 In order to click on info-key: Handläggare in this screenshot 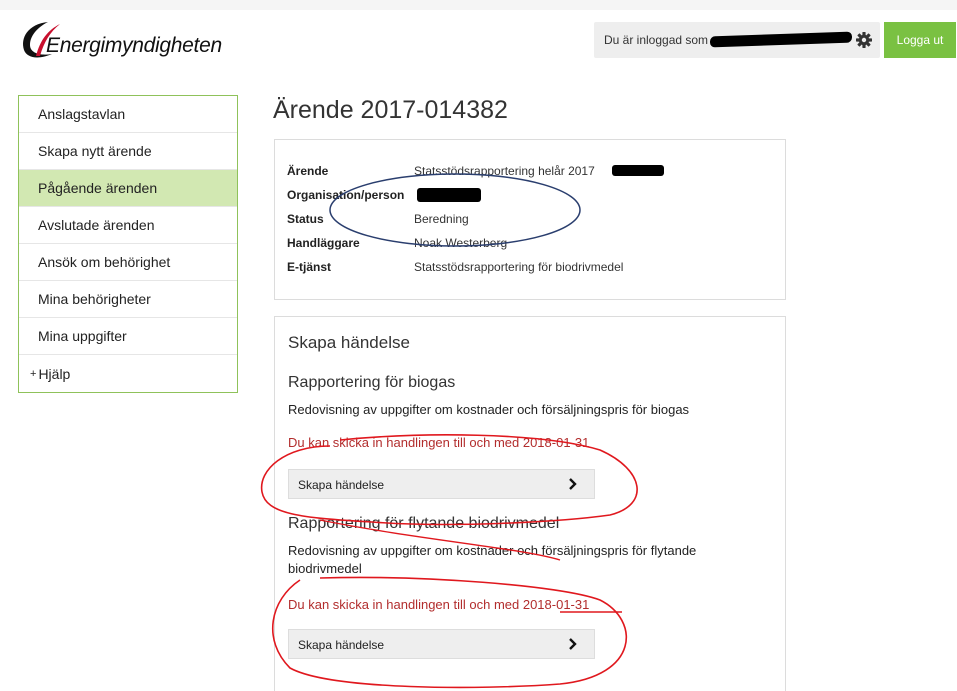, I will do `click(323, 243)`.